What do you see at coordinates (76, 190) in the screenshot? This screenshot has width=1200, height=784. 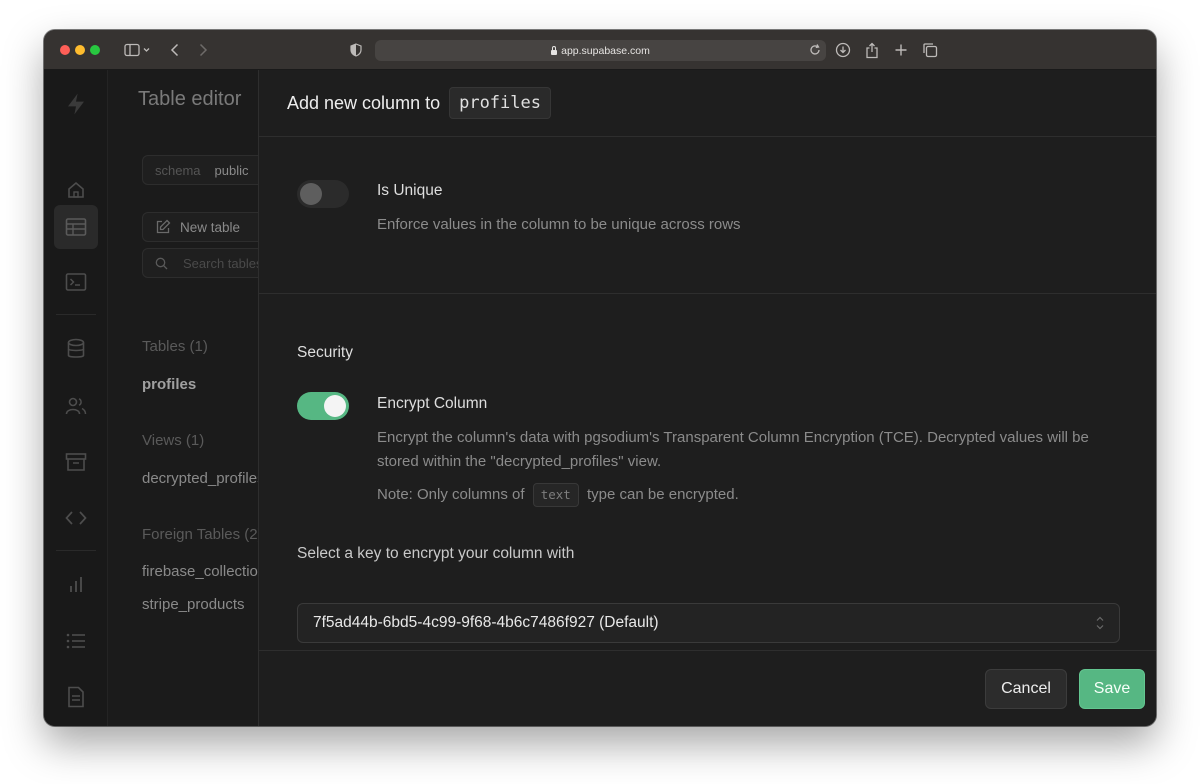 I see `home-icon` at bounding box center [76, 190].